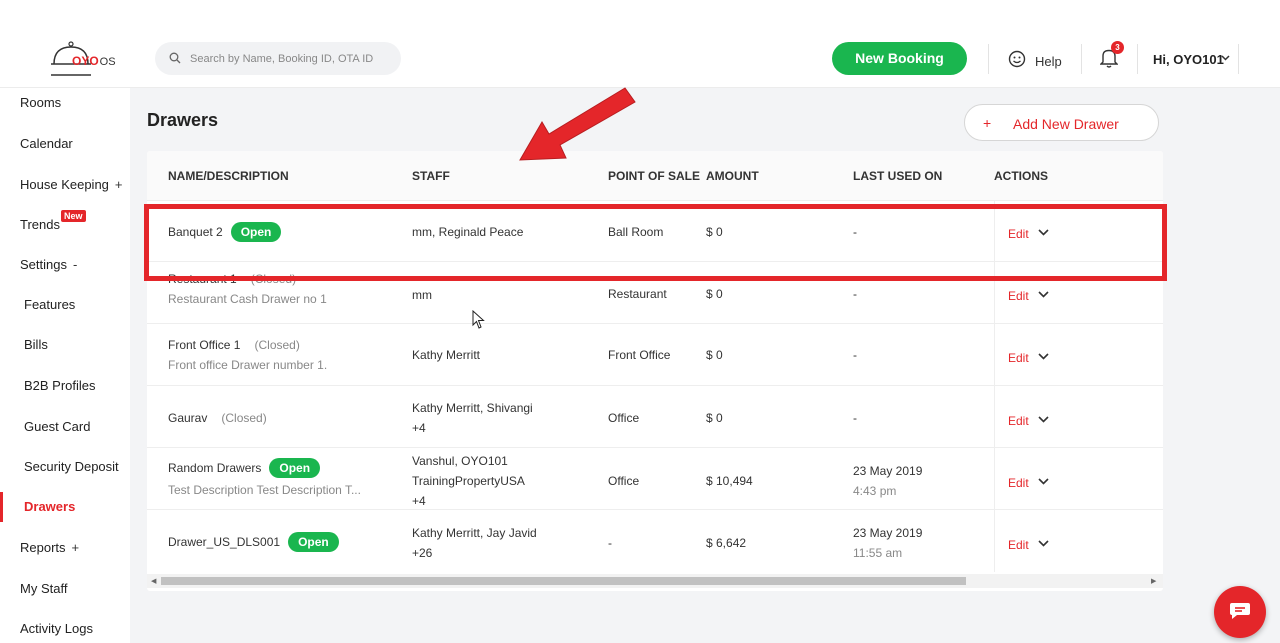  I want to click on mouse-cursor-icon, so click(478, 319).